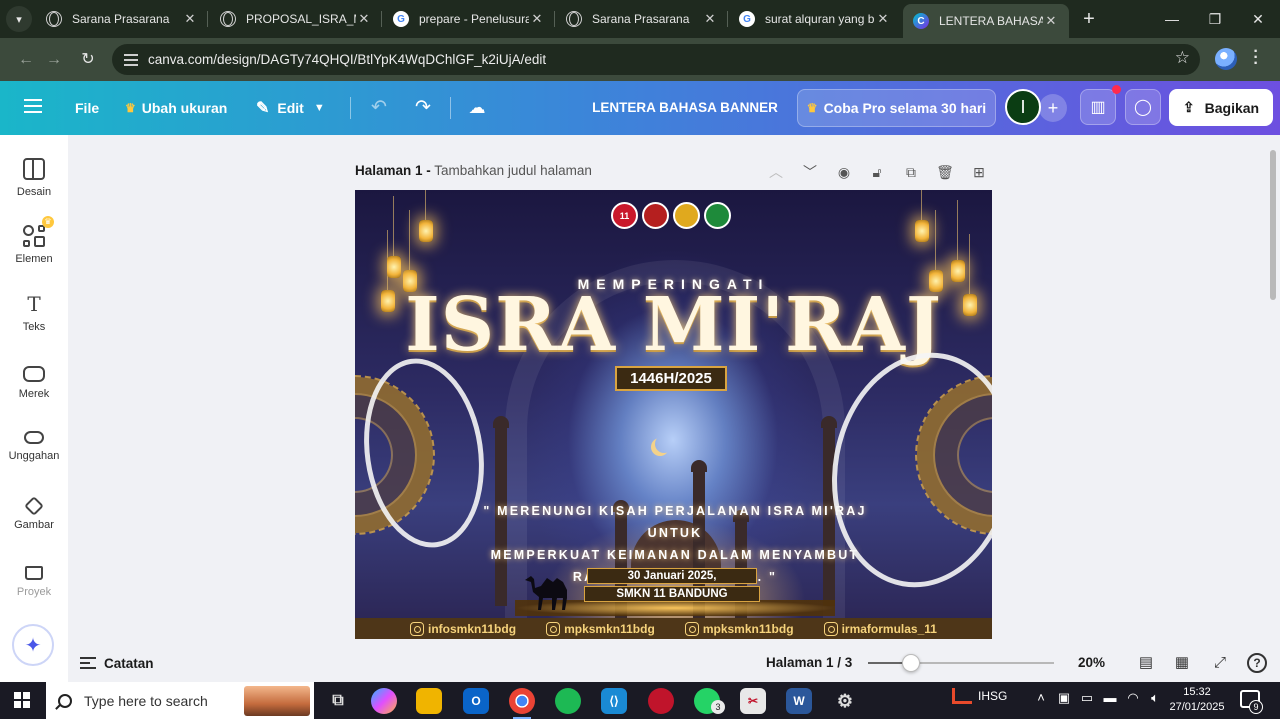  What do you see at coordinates (19, 19) in the screenshot?
I see `tab-search-button: ▾` at bounding box center [19, 19].